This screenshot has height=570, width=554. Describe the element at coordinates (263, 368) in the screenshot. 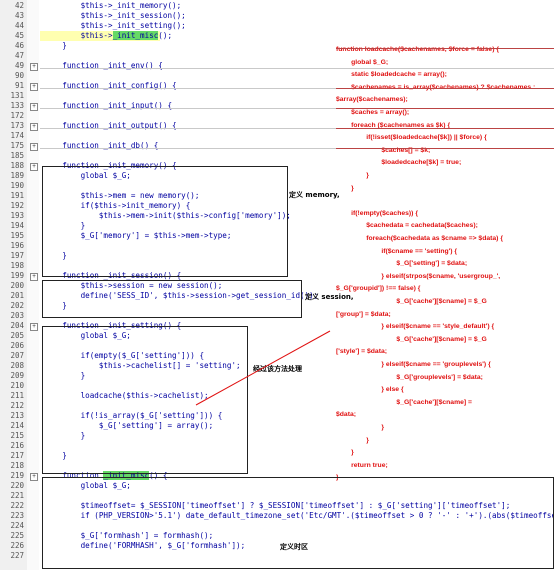

I see `annotation-connector` at that location.